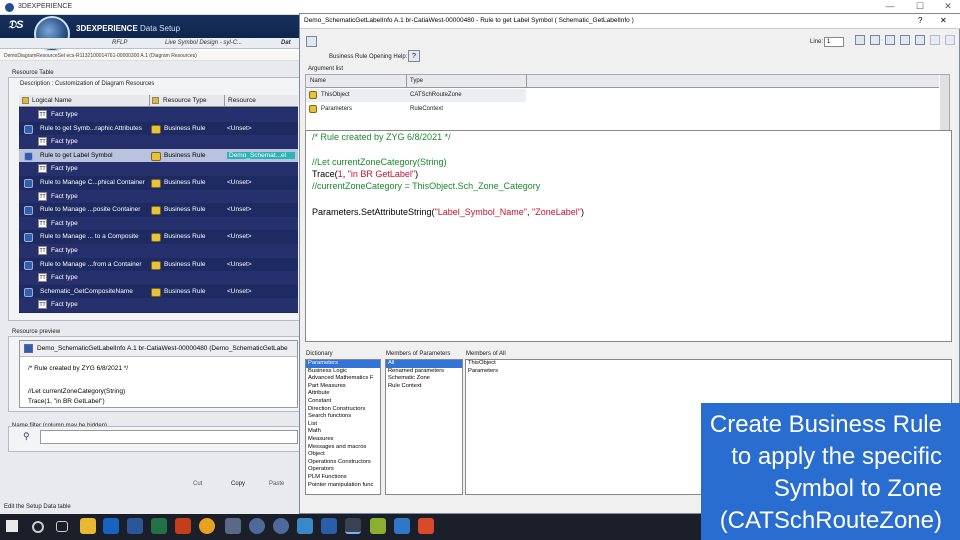 This screenshot has height=540, width=960. What do you see at coordinates (88, 526) in the screenshot?
I see `file-explorer-icon` at bounding box center [88, 526].